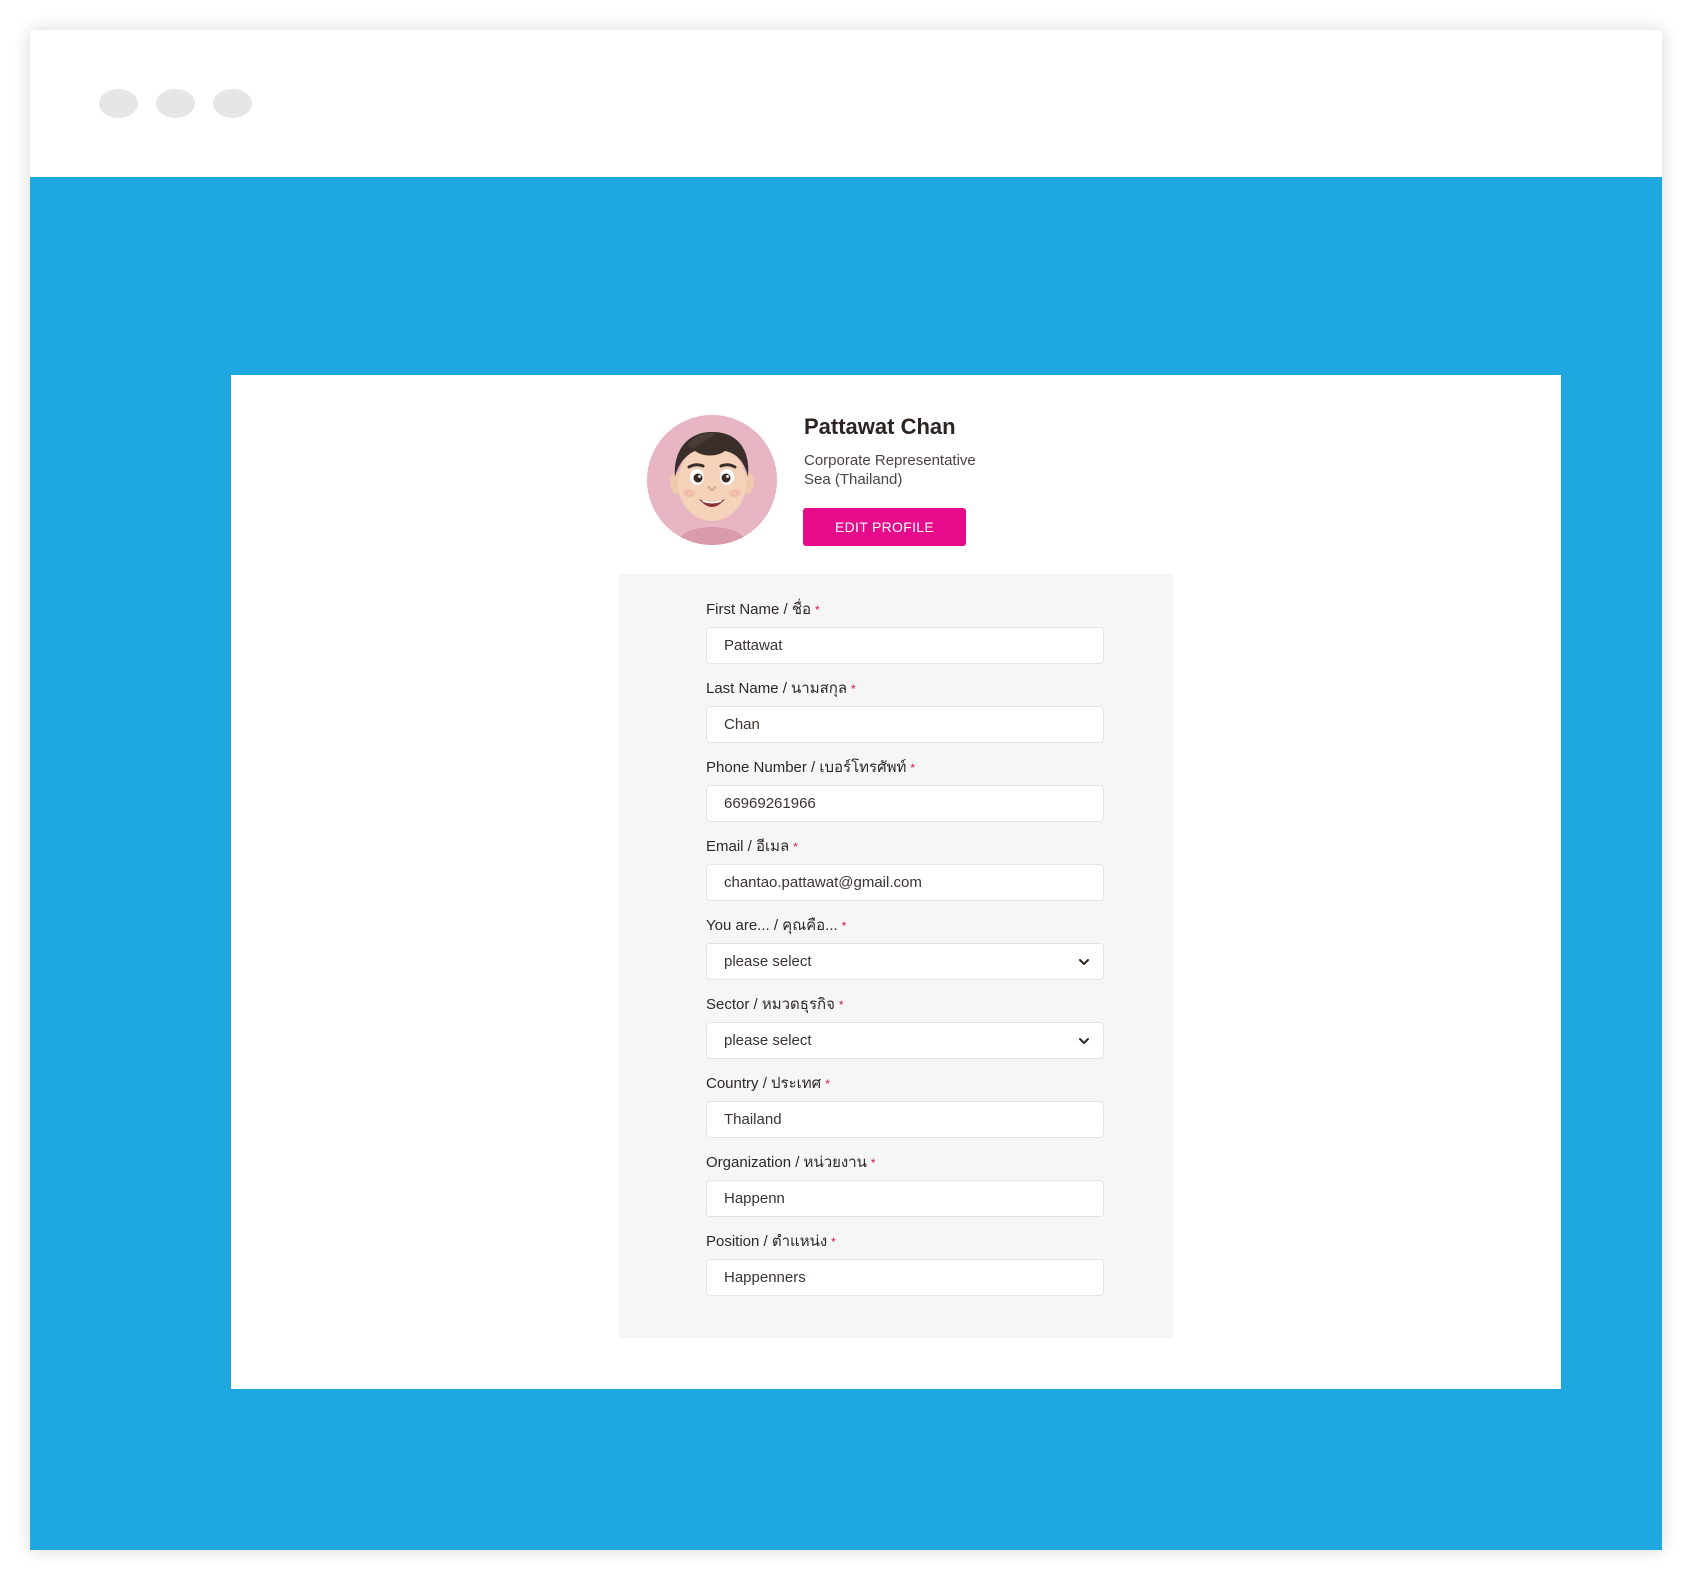 This screenshot has width=1692, height=1581. I want to click on phone-number-input: 66969261966, so click(905, 803).